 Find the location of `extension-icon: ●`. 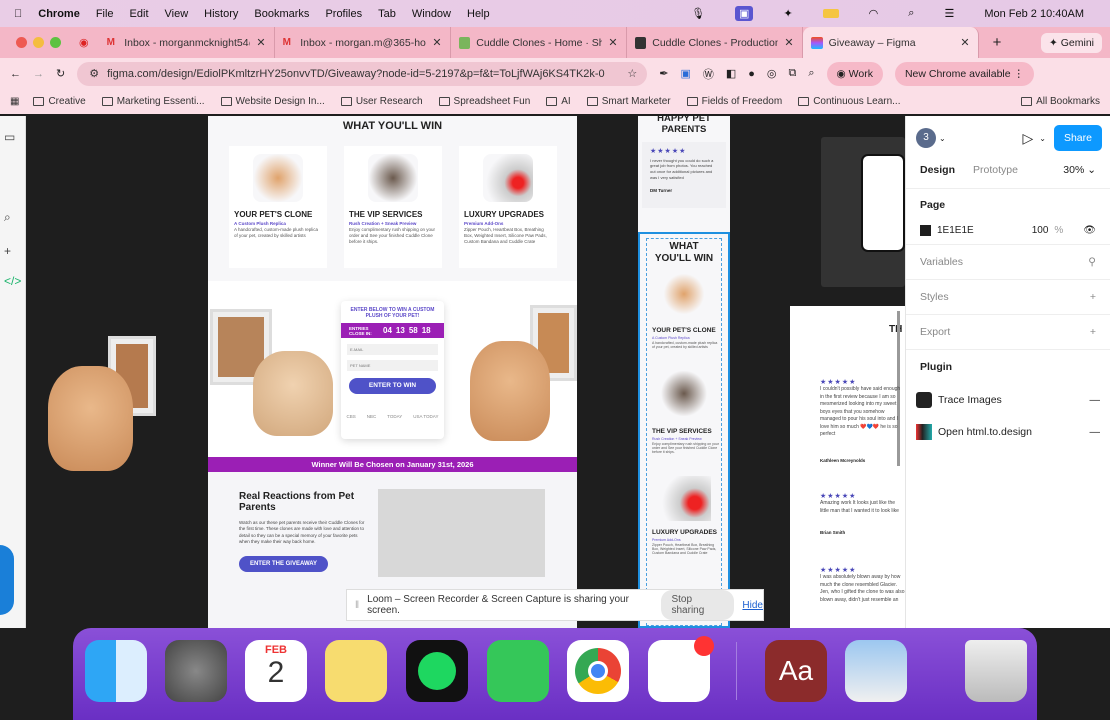

extension-icon: ● is located at coordinates (751, 74).